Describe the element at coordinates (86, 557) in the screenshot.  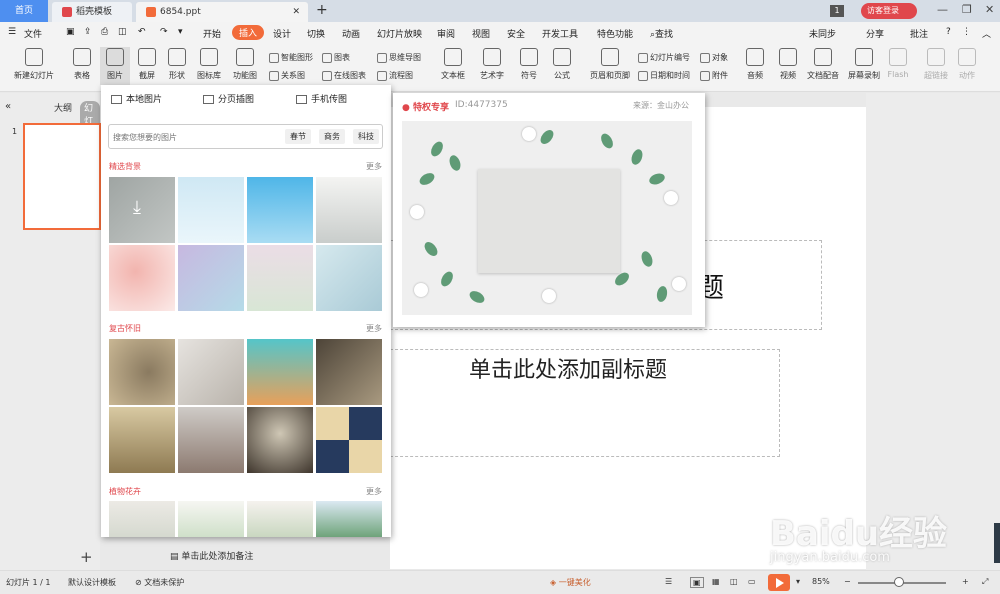
I see `add-slide-icon: +` at that location.